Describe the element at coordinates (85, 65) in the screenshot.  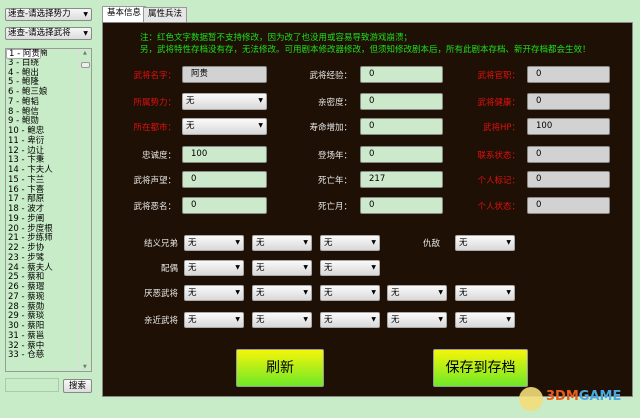
I see `scrollbar-thumb` at that location.